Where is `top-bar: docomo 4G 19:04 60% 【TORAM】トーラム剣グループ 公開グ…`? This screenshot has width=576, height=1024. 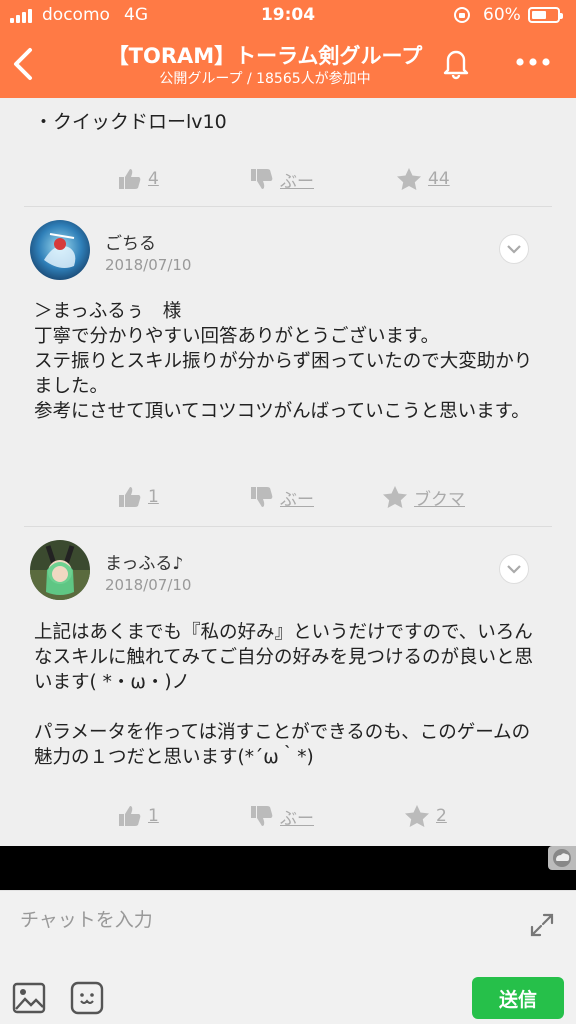
top-bar: docomo 4G 19:04 60% 【TORAM】トーラム剣グループ 公開グ… is located at coordinates (288, 49).